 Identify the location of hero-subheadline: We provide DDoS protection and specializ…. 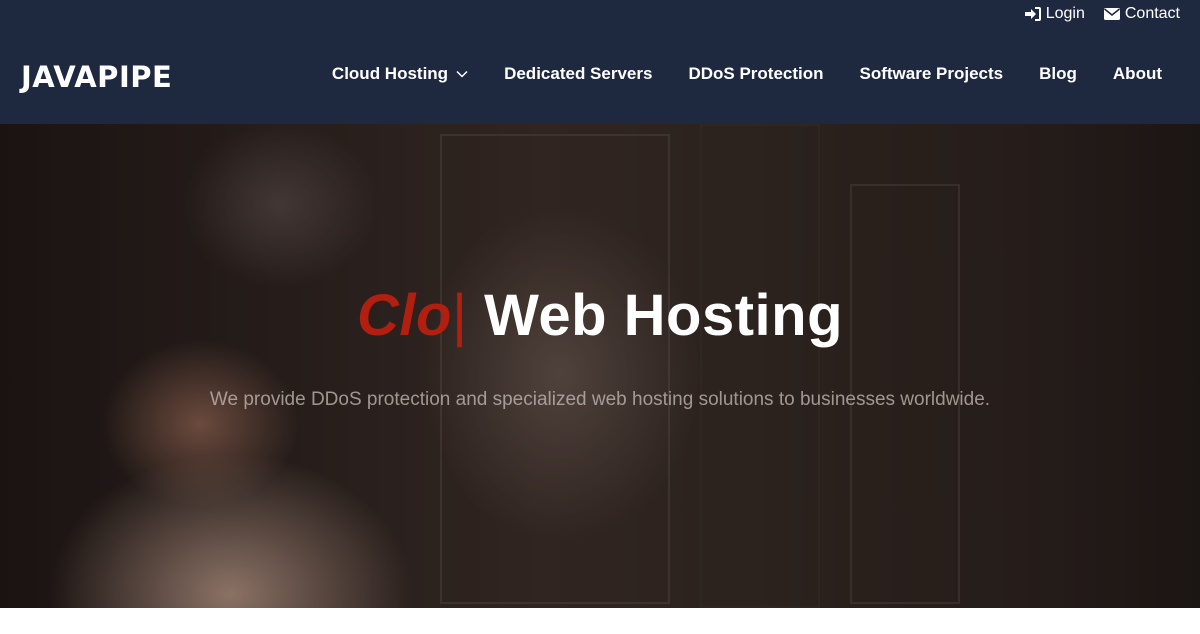
(600, 399).